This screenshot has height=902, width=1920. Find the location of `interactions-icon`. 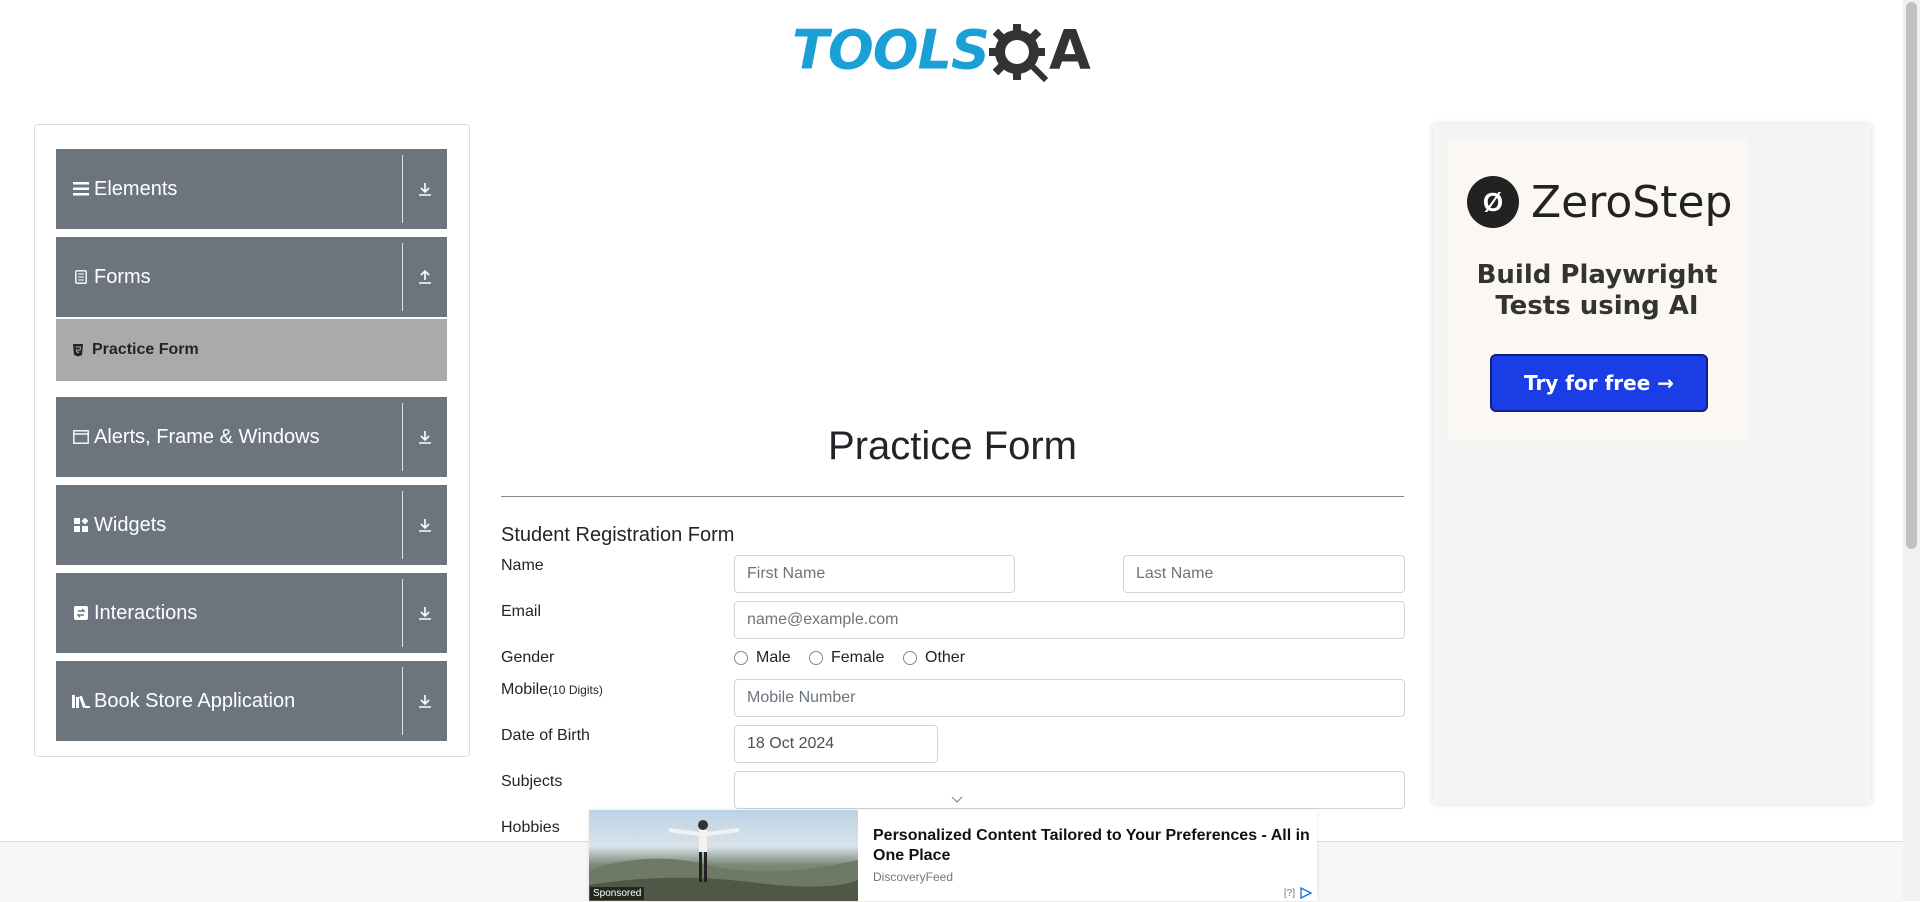

interactions-icon is located at coordinates (81, 613).